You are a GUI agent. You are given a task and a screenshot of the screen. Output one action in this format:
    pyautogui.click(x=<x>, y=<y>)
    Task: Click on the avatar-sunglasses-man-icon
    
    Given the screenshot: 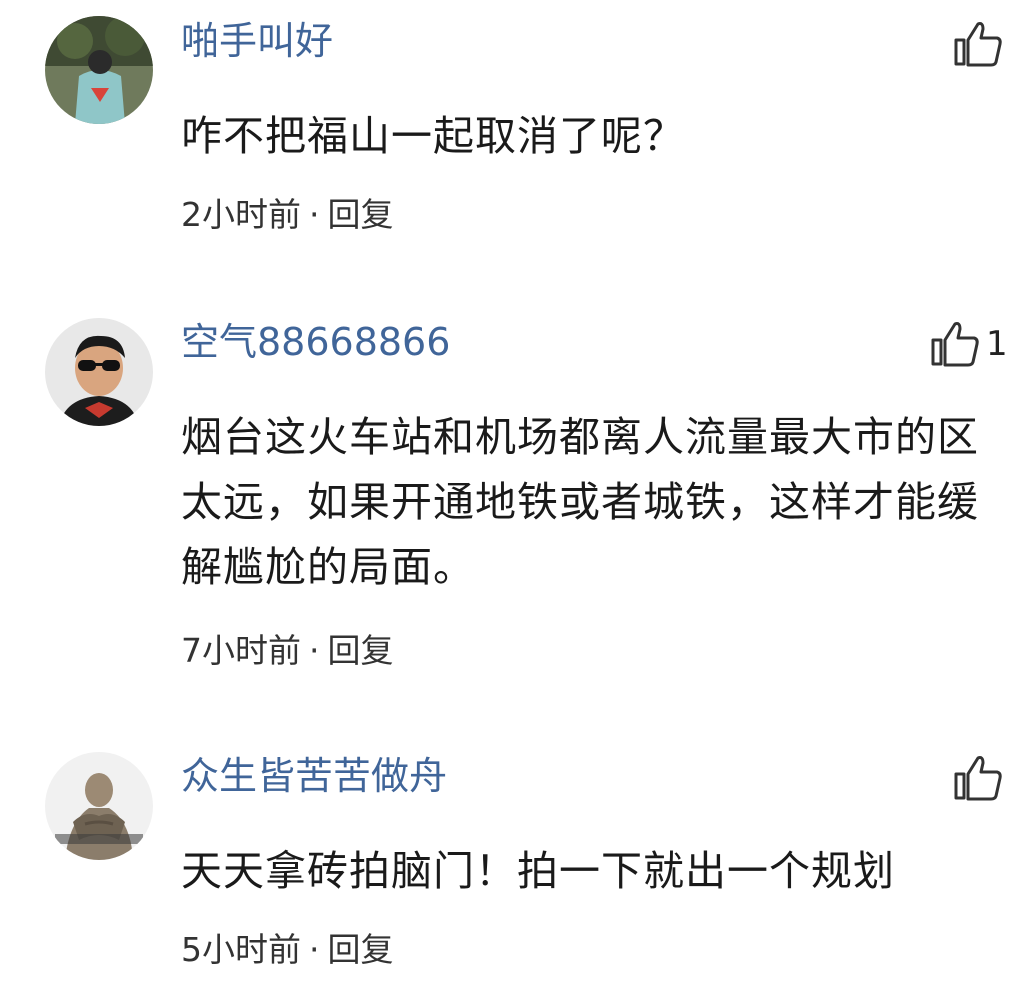 What is the action you would take?
    pyautogui.click(x=99, y=372)
    